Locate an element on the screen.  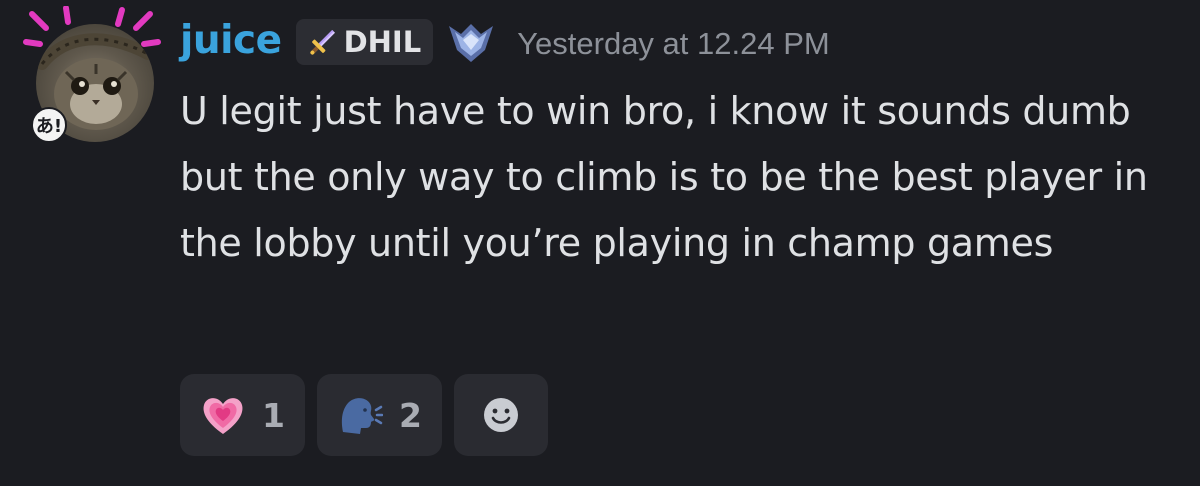
reaction-count: 2 is located at coordinates (410, 415).